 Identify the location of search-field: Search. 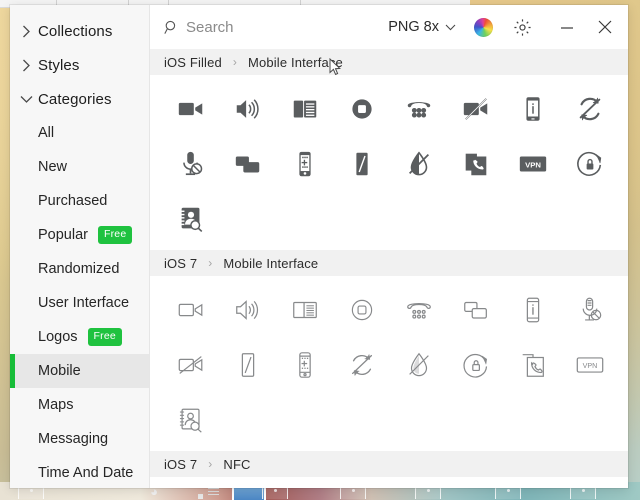
(276, 27).